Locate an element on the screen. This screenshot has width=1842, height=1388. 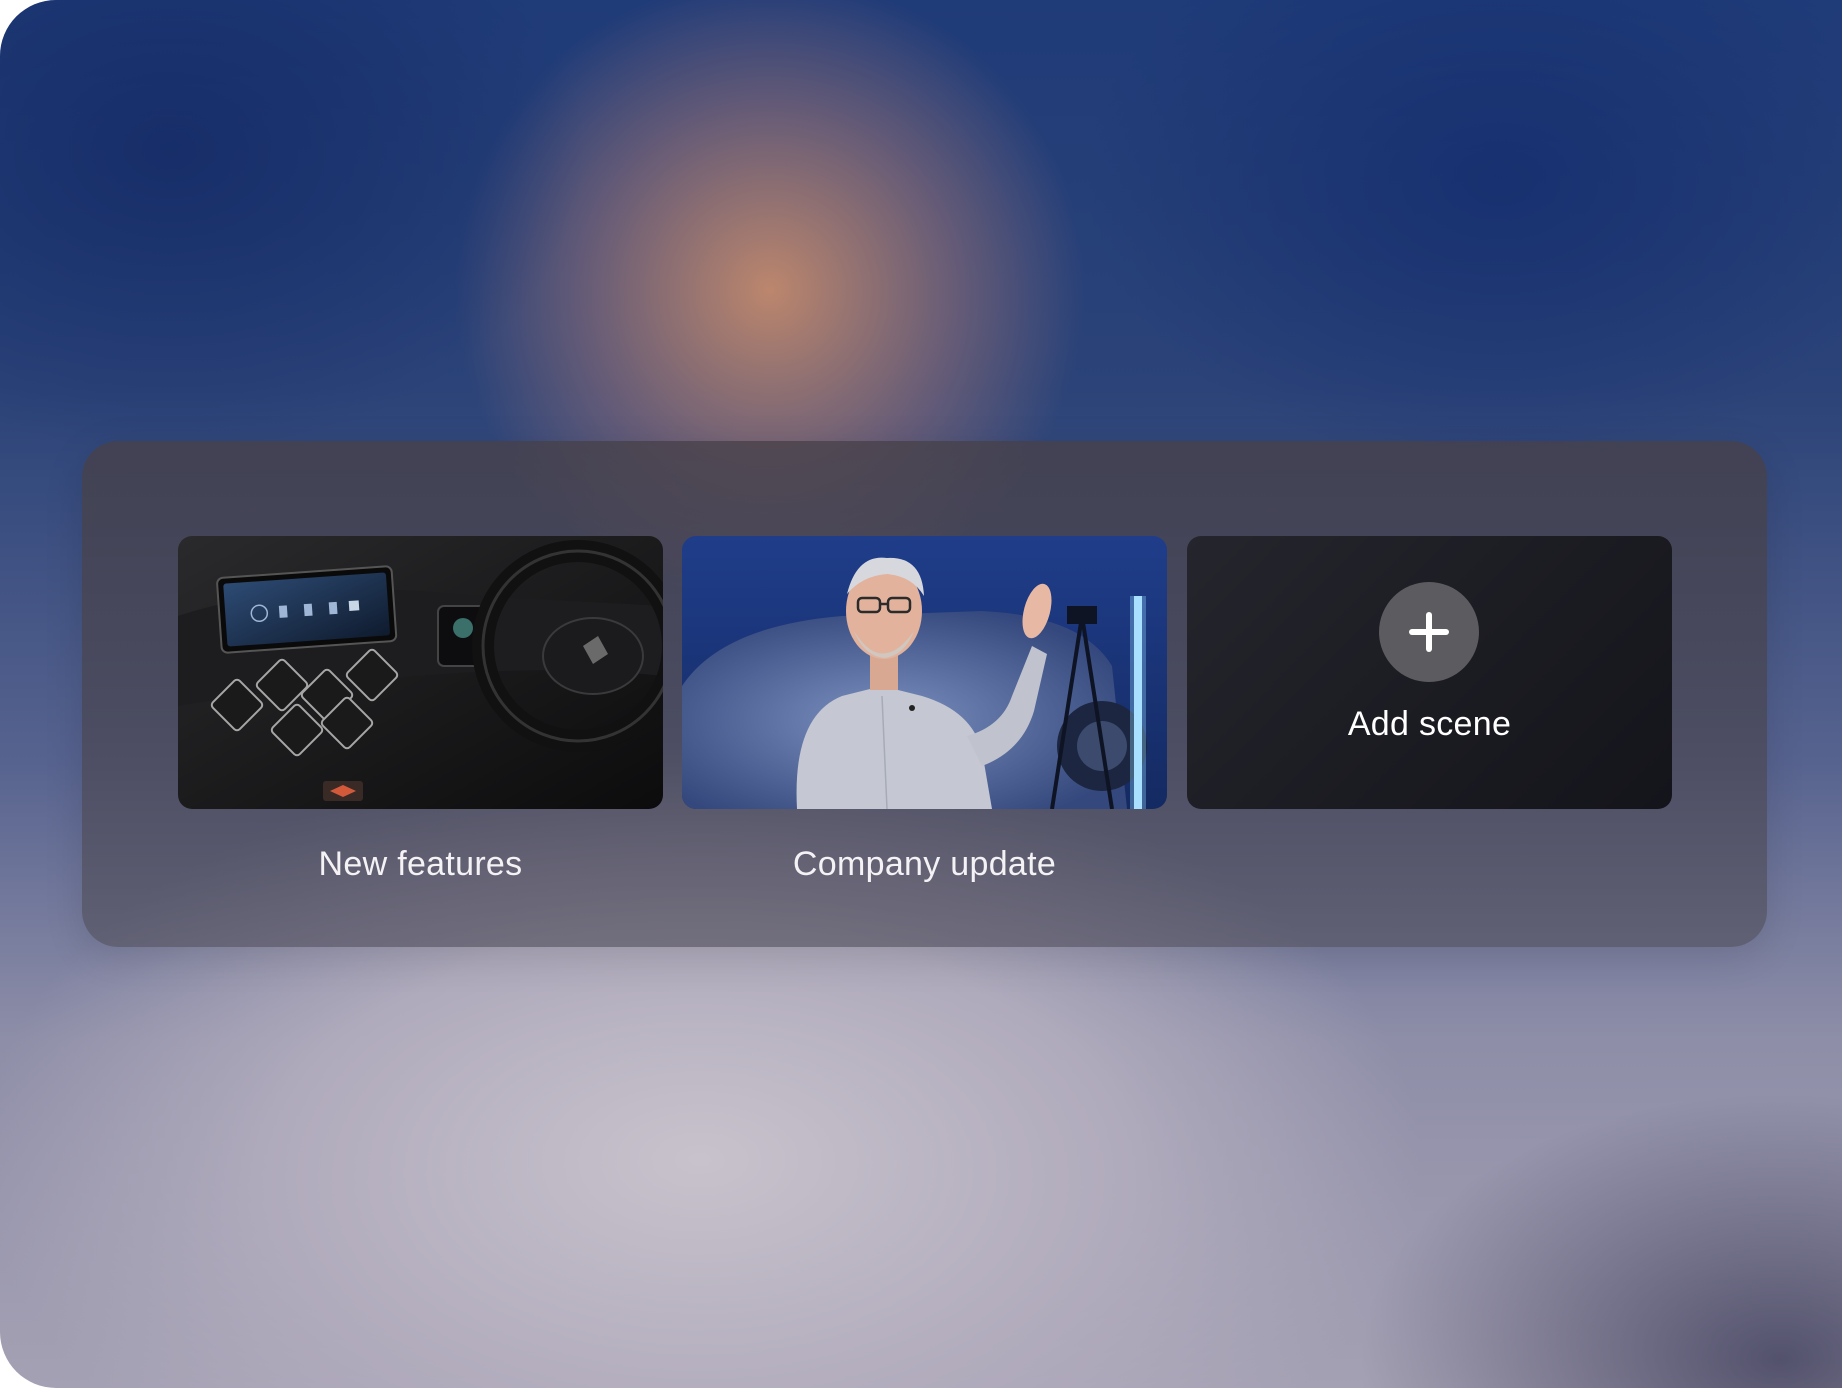
scene-title: Company update is located at coordinates (924, 864).